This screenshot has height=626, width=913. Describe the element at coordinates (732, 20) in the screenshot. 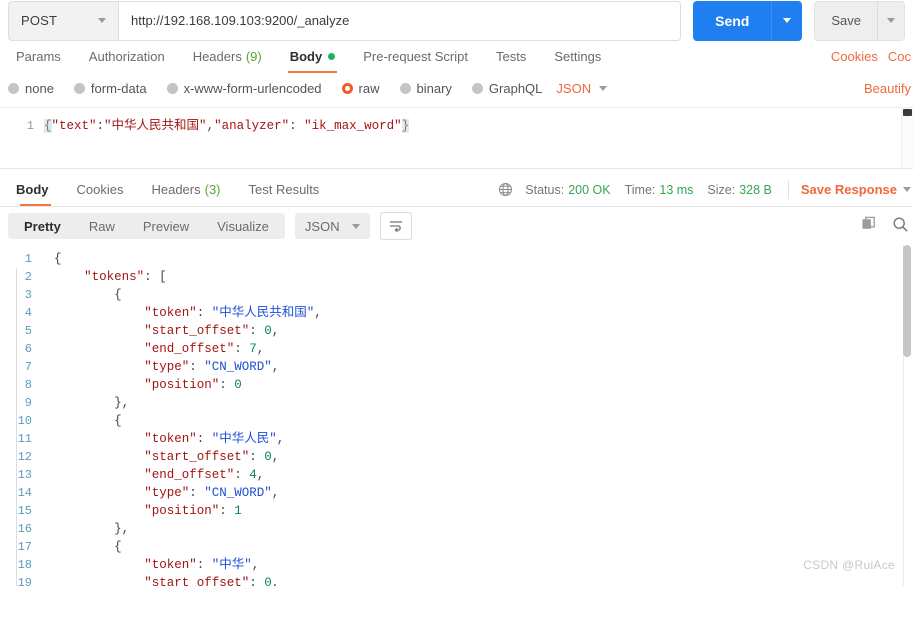

I see `send-button: Send` at that location.